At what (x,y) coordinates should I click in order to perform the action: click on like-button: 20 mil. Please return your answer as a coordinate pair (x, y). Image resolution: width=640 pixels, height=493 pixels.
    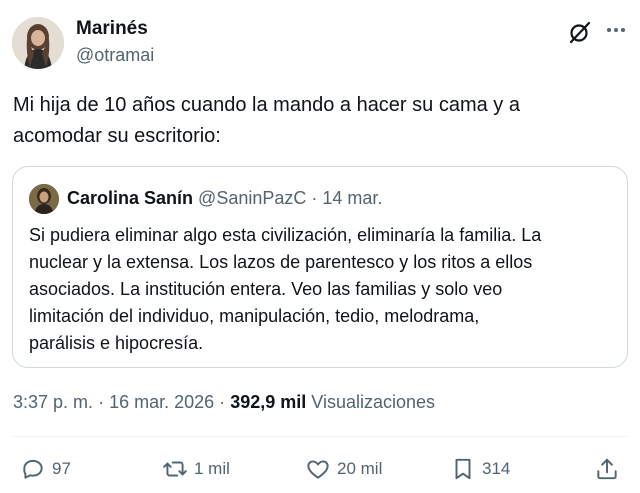
    Looking at the image, I should click on (343, 469).